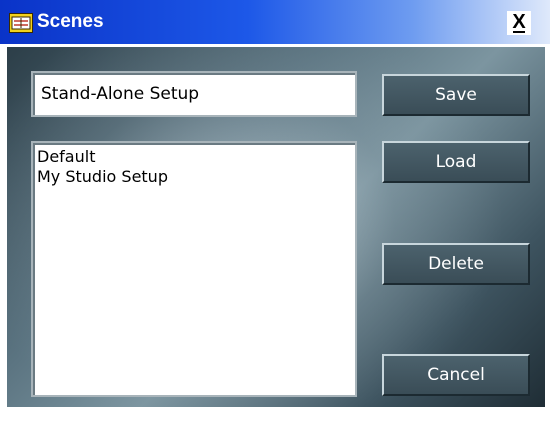 Image resolution: width=550 pixels, height=422 pixels. What do you see at coordinates (456, 95) in the screenshot?
I see `save-button: Save` at bounding box center [456, 95].